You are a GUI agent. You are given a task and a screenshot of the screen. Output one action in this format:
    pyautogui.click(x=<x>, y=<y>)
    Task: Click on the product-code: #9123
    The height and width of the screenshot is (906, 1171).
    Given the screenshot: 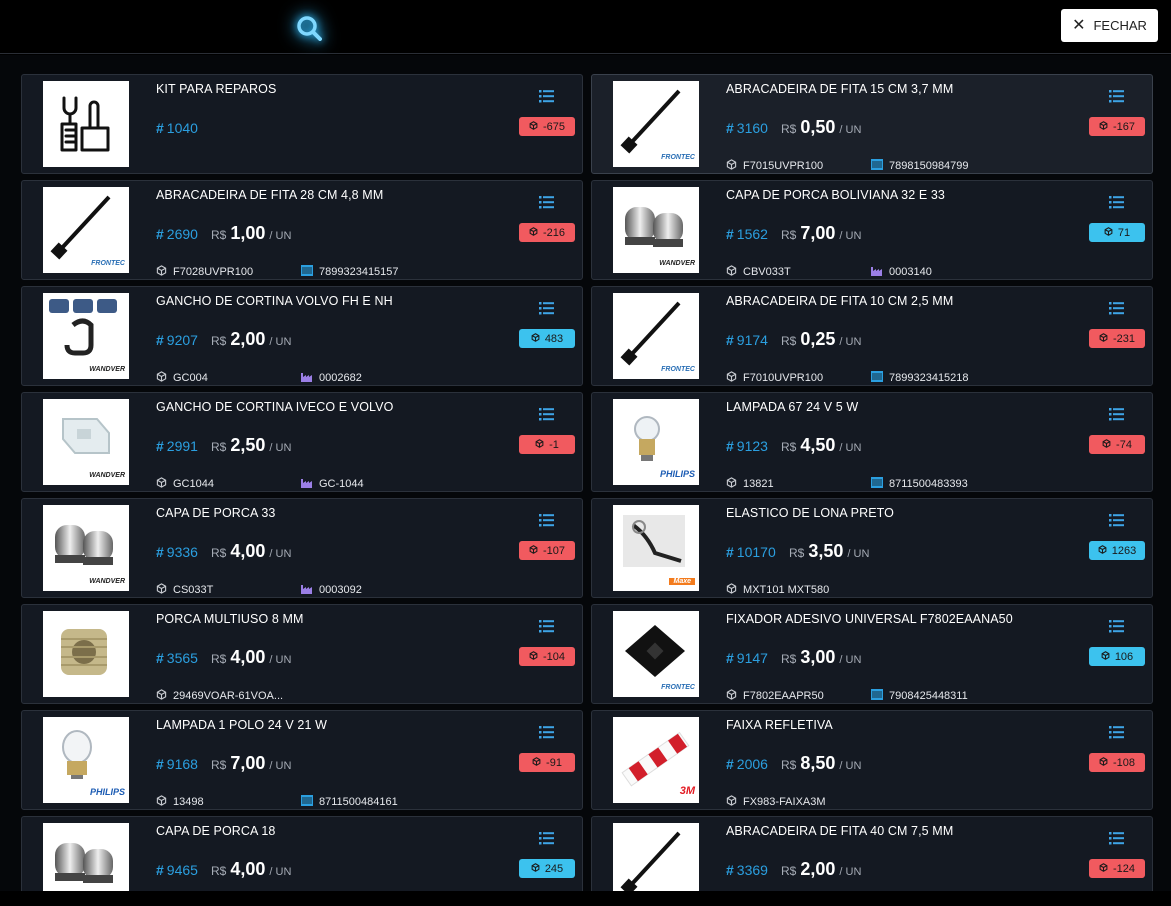 What is the action you would take?
    pyautogui.click(x=747, y=446)
    